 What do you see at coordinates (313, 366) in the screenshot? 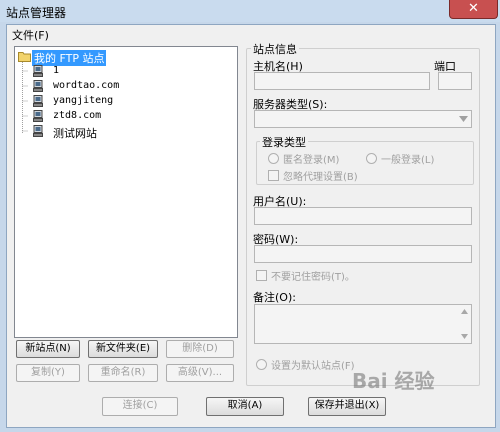
I see `default-site-label: 设置为默认站点(F)` at bounding box center [313, 366].